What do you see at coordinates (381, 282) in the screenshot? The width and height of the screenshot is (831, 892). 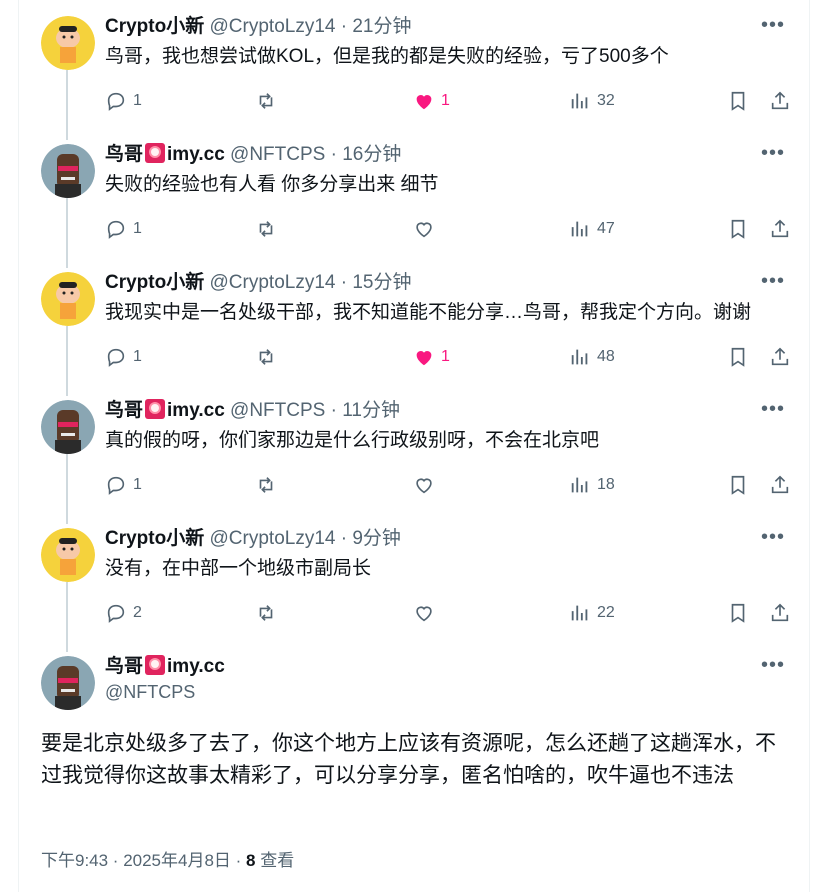 I see `timestamp: 15分钟` at bounding box center [381, 282].